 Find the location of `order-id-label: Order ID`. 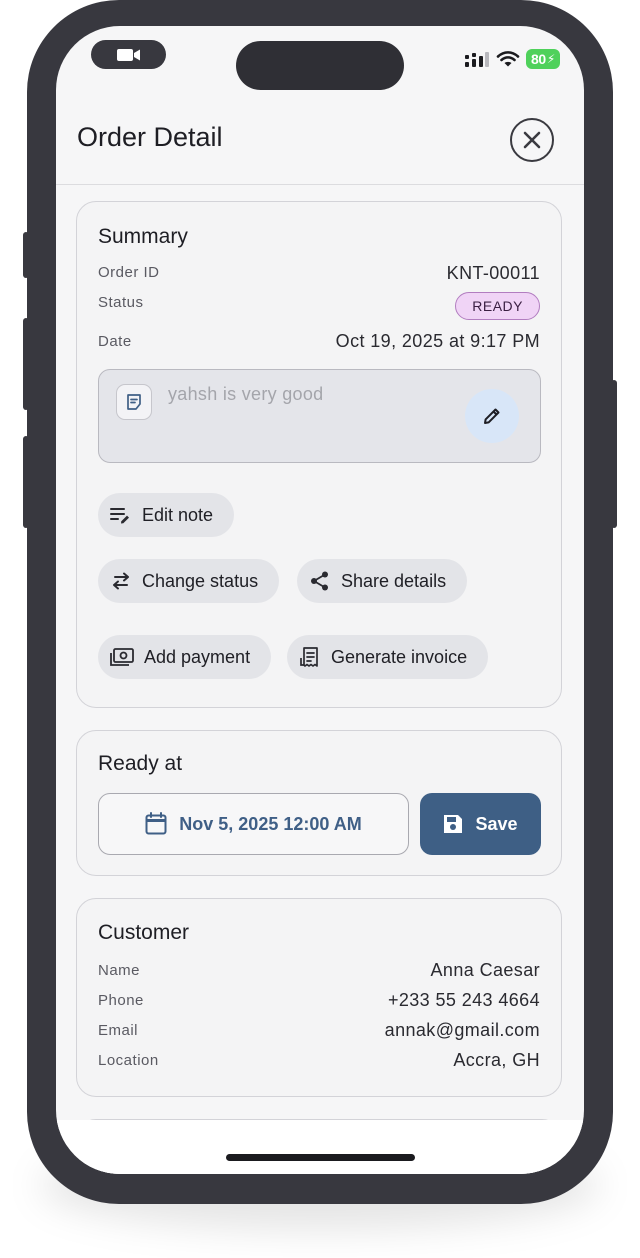

order-id-label: Order ID is located at coordinates (129, 272).